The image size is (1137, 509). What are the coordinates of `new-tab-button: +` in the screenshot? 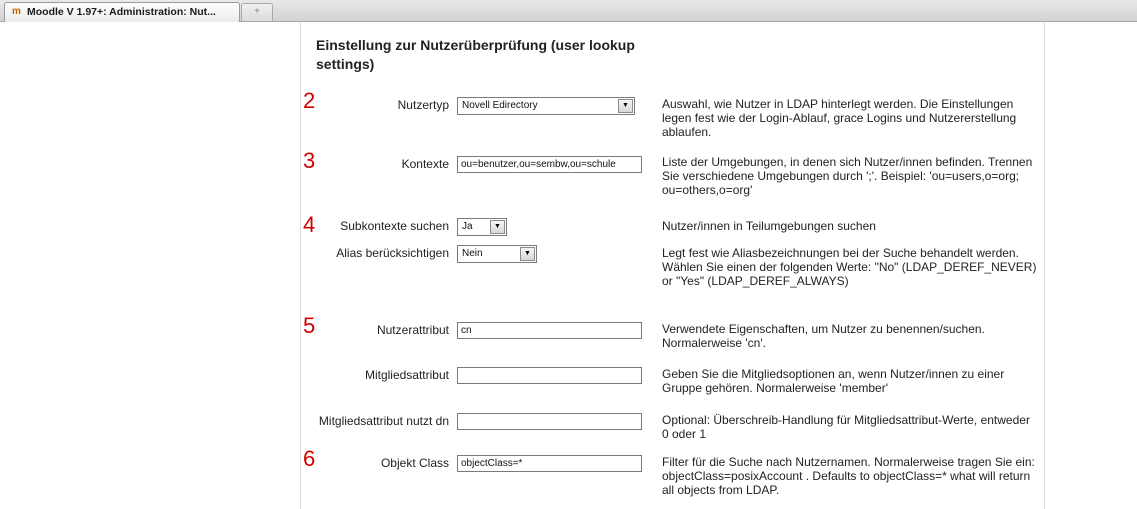 It's located at (257, 12).